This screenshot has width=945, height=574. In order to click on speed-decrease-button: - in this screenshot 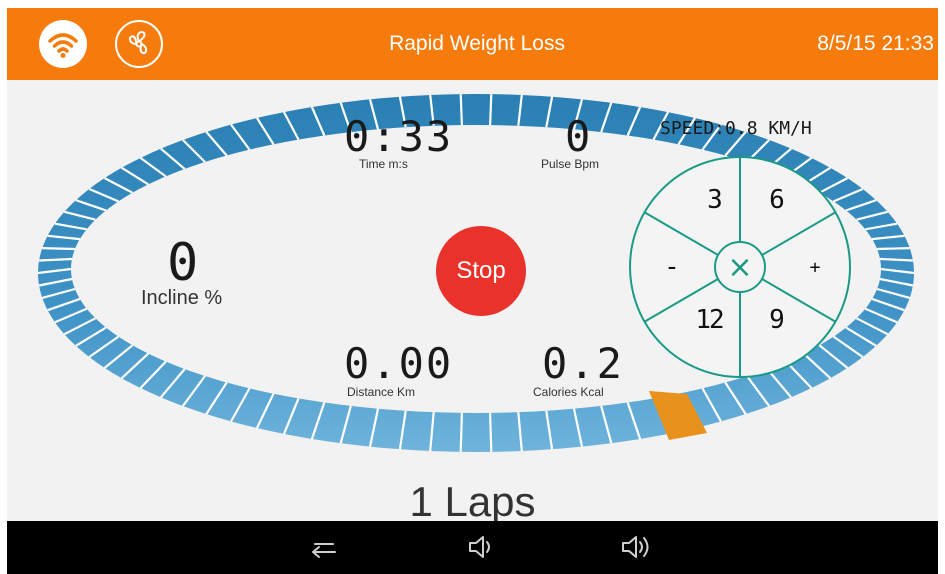, I will do `click(672, 267)`.